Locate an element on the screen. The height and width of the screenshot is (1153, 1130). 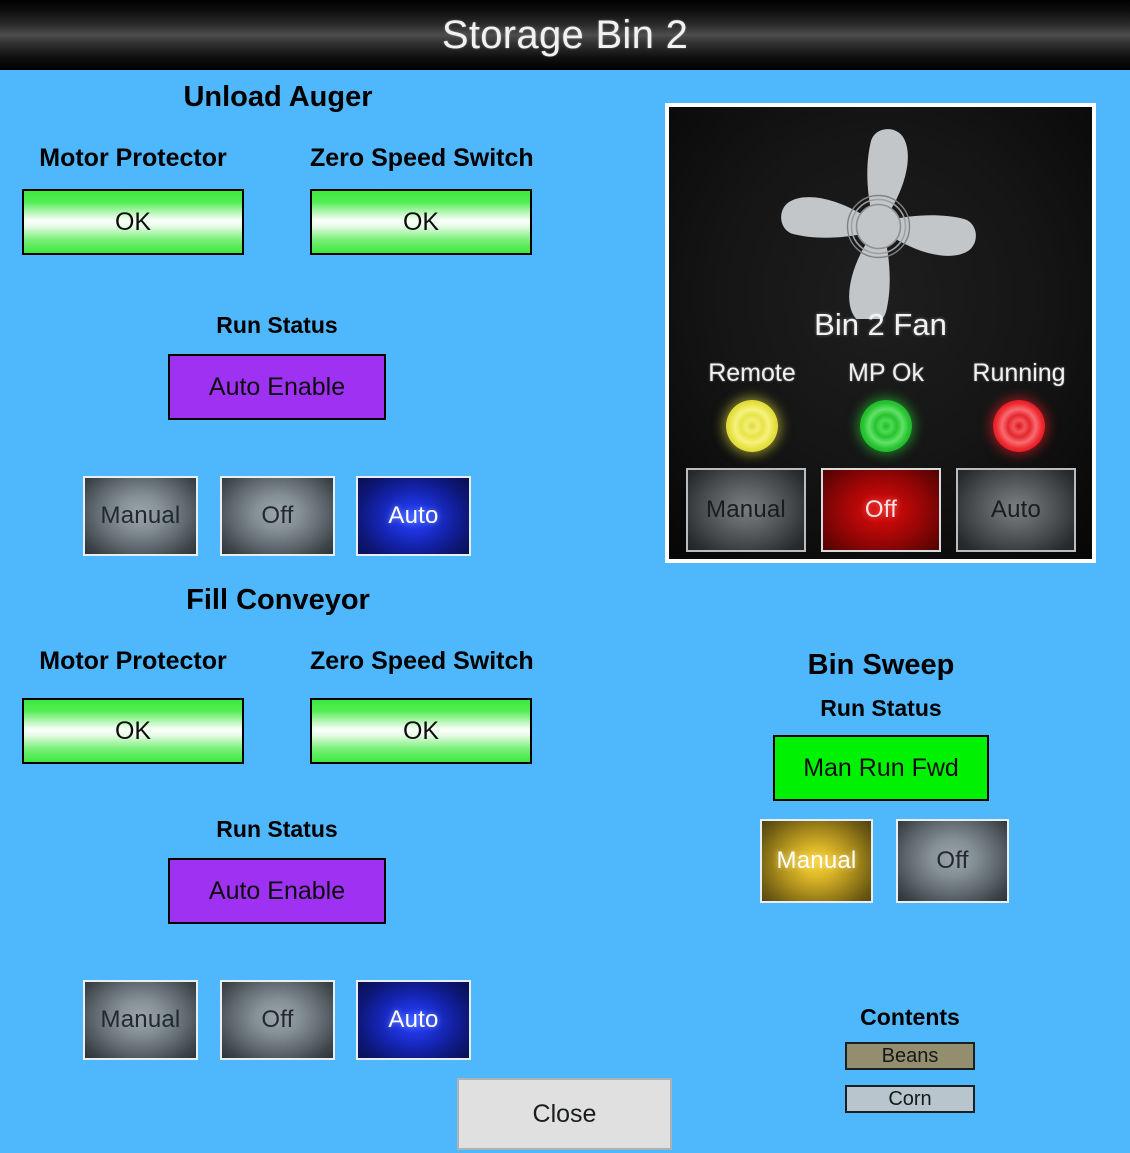
fan-icon is located at coordinates (881, 221).